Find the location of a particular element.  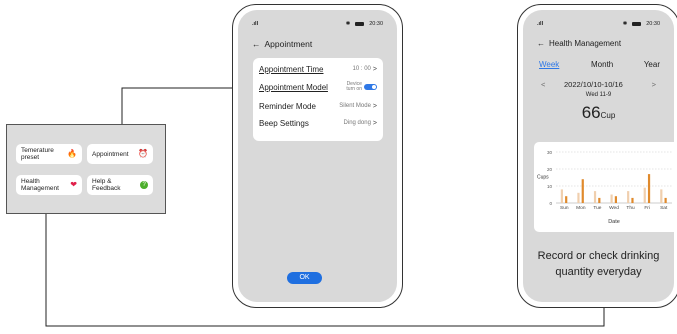

row-appointment-model: Appointment Model Device turn on is located at coordinates (318, 87).